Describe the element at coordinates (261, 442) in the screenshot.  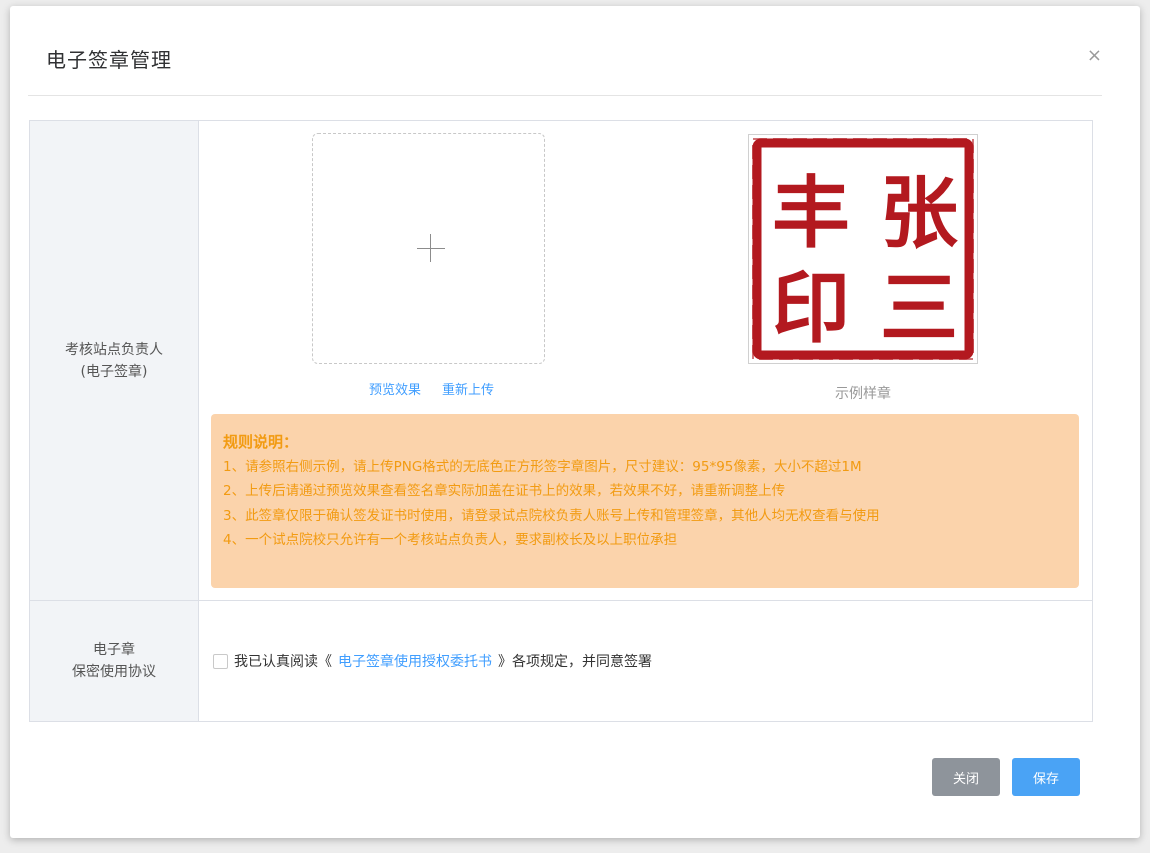
I see `rules-title: 规则说明：` at that location.